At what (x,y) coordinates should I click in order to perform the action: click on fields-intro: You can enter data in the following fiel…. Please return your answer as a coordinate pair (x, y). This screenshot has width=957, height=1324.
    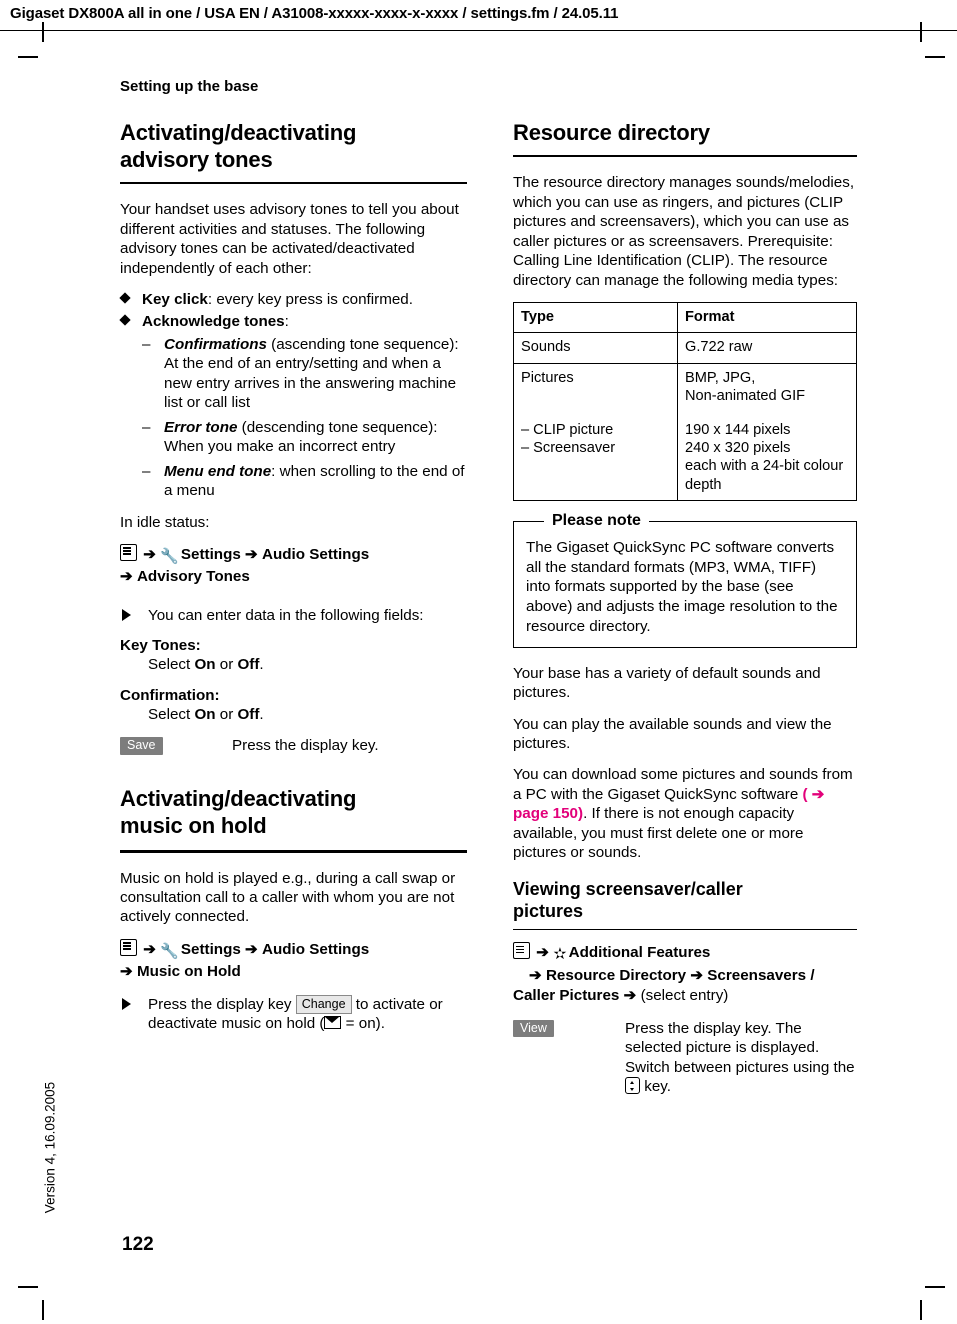
    Looking at the image, I should click on (293, 616).